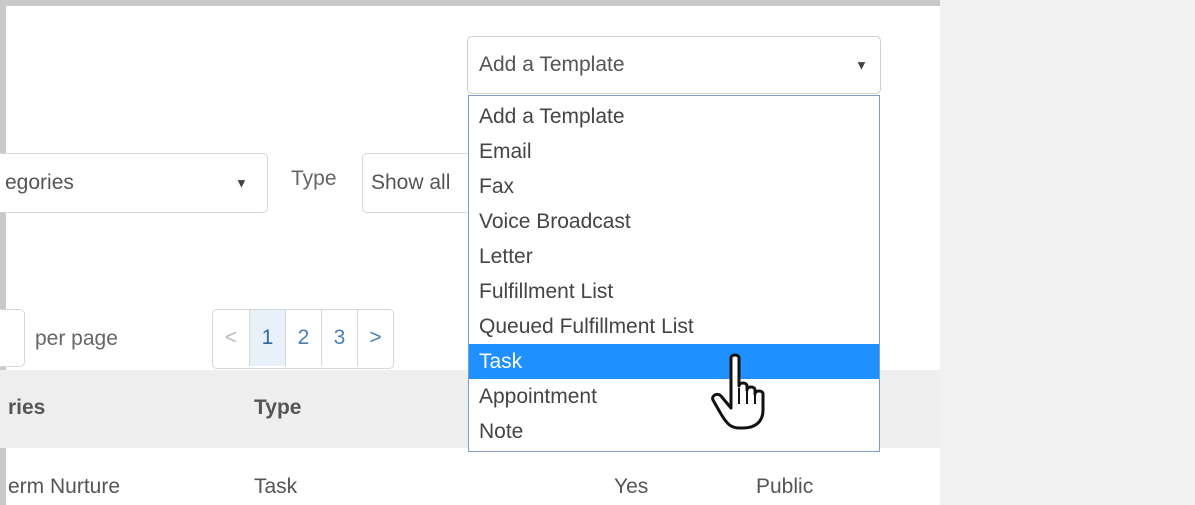 This screenshot has width=1195, height=505. Describe the element at coordinates (674, 221) in the screenshot. I see `option-voice-broadcast: Voice Broadcast` at that location.